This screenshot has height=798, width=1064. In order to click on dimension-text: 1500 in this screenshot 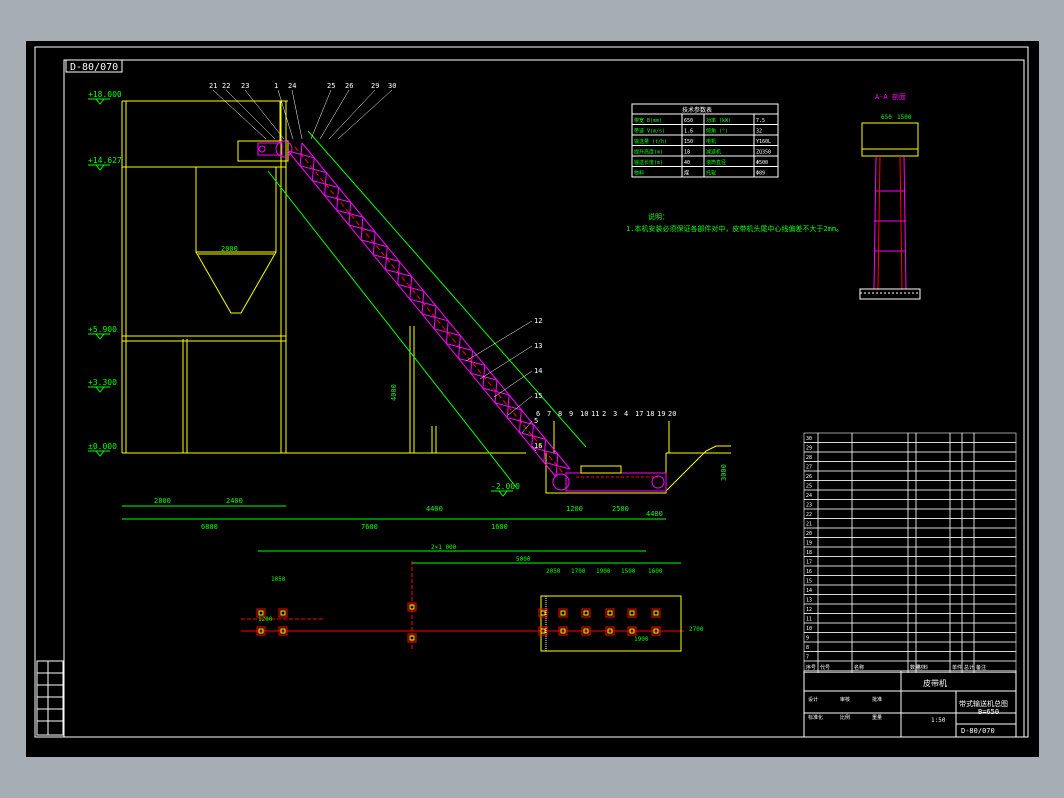, I will do `click(904, 117)`.